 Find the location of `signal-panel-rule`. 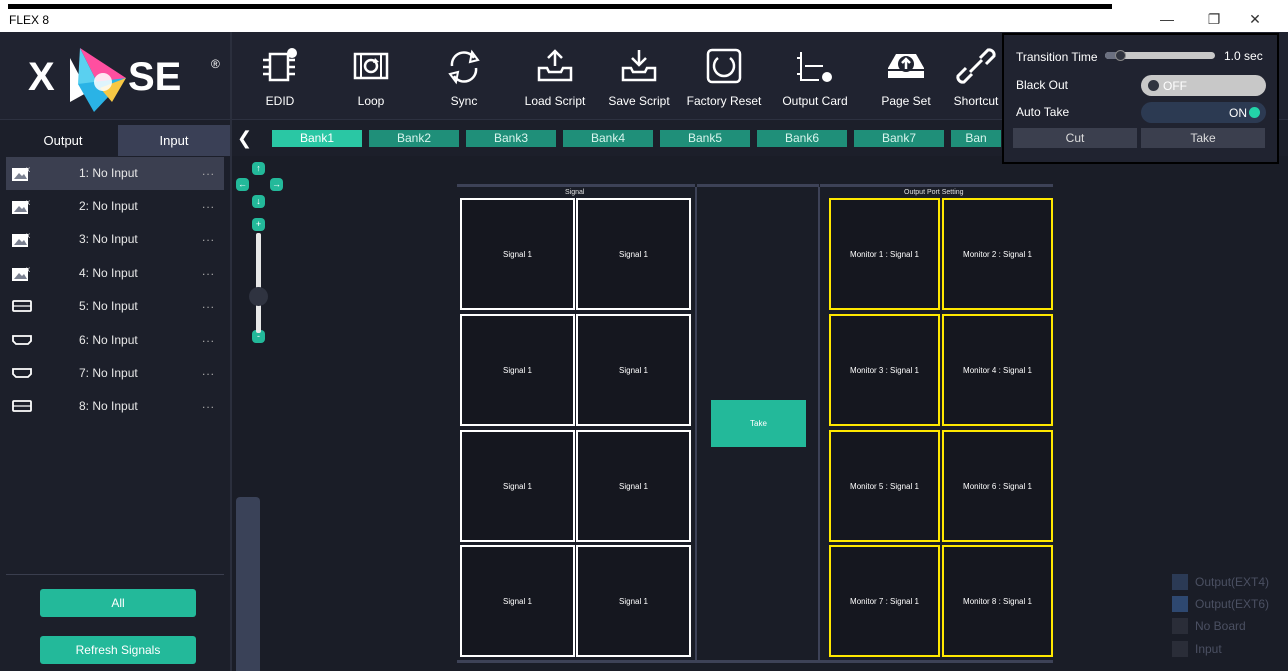

signal-panel-rule is located at coordinates (576, 185).